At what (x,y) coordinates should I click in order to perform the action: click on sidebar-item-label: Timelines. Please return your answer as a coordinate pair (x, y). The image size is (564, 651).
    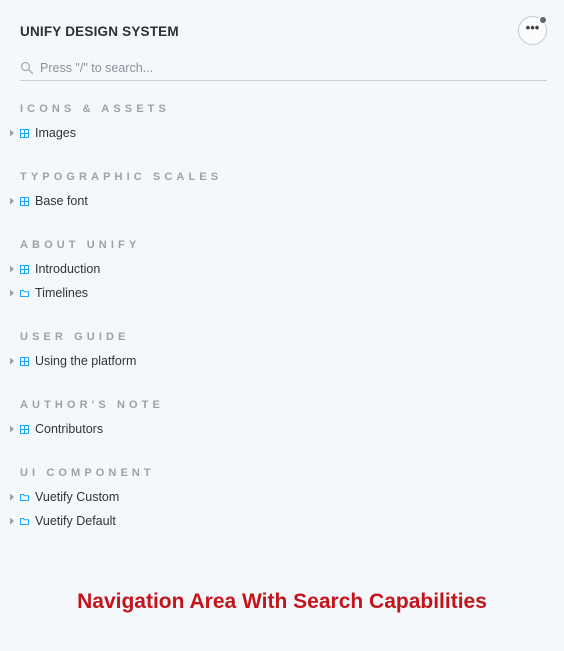
    Looking at the image, I should click on (62, 293).